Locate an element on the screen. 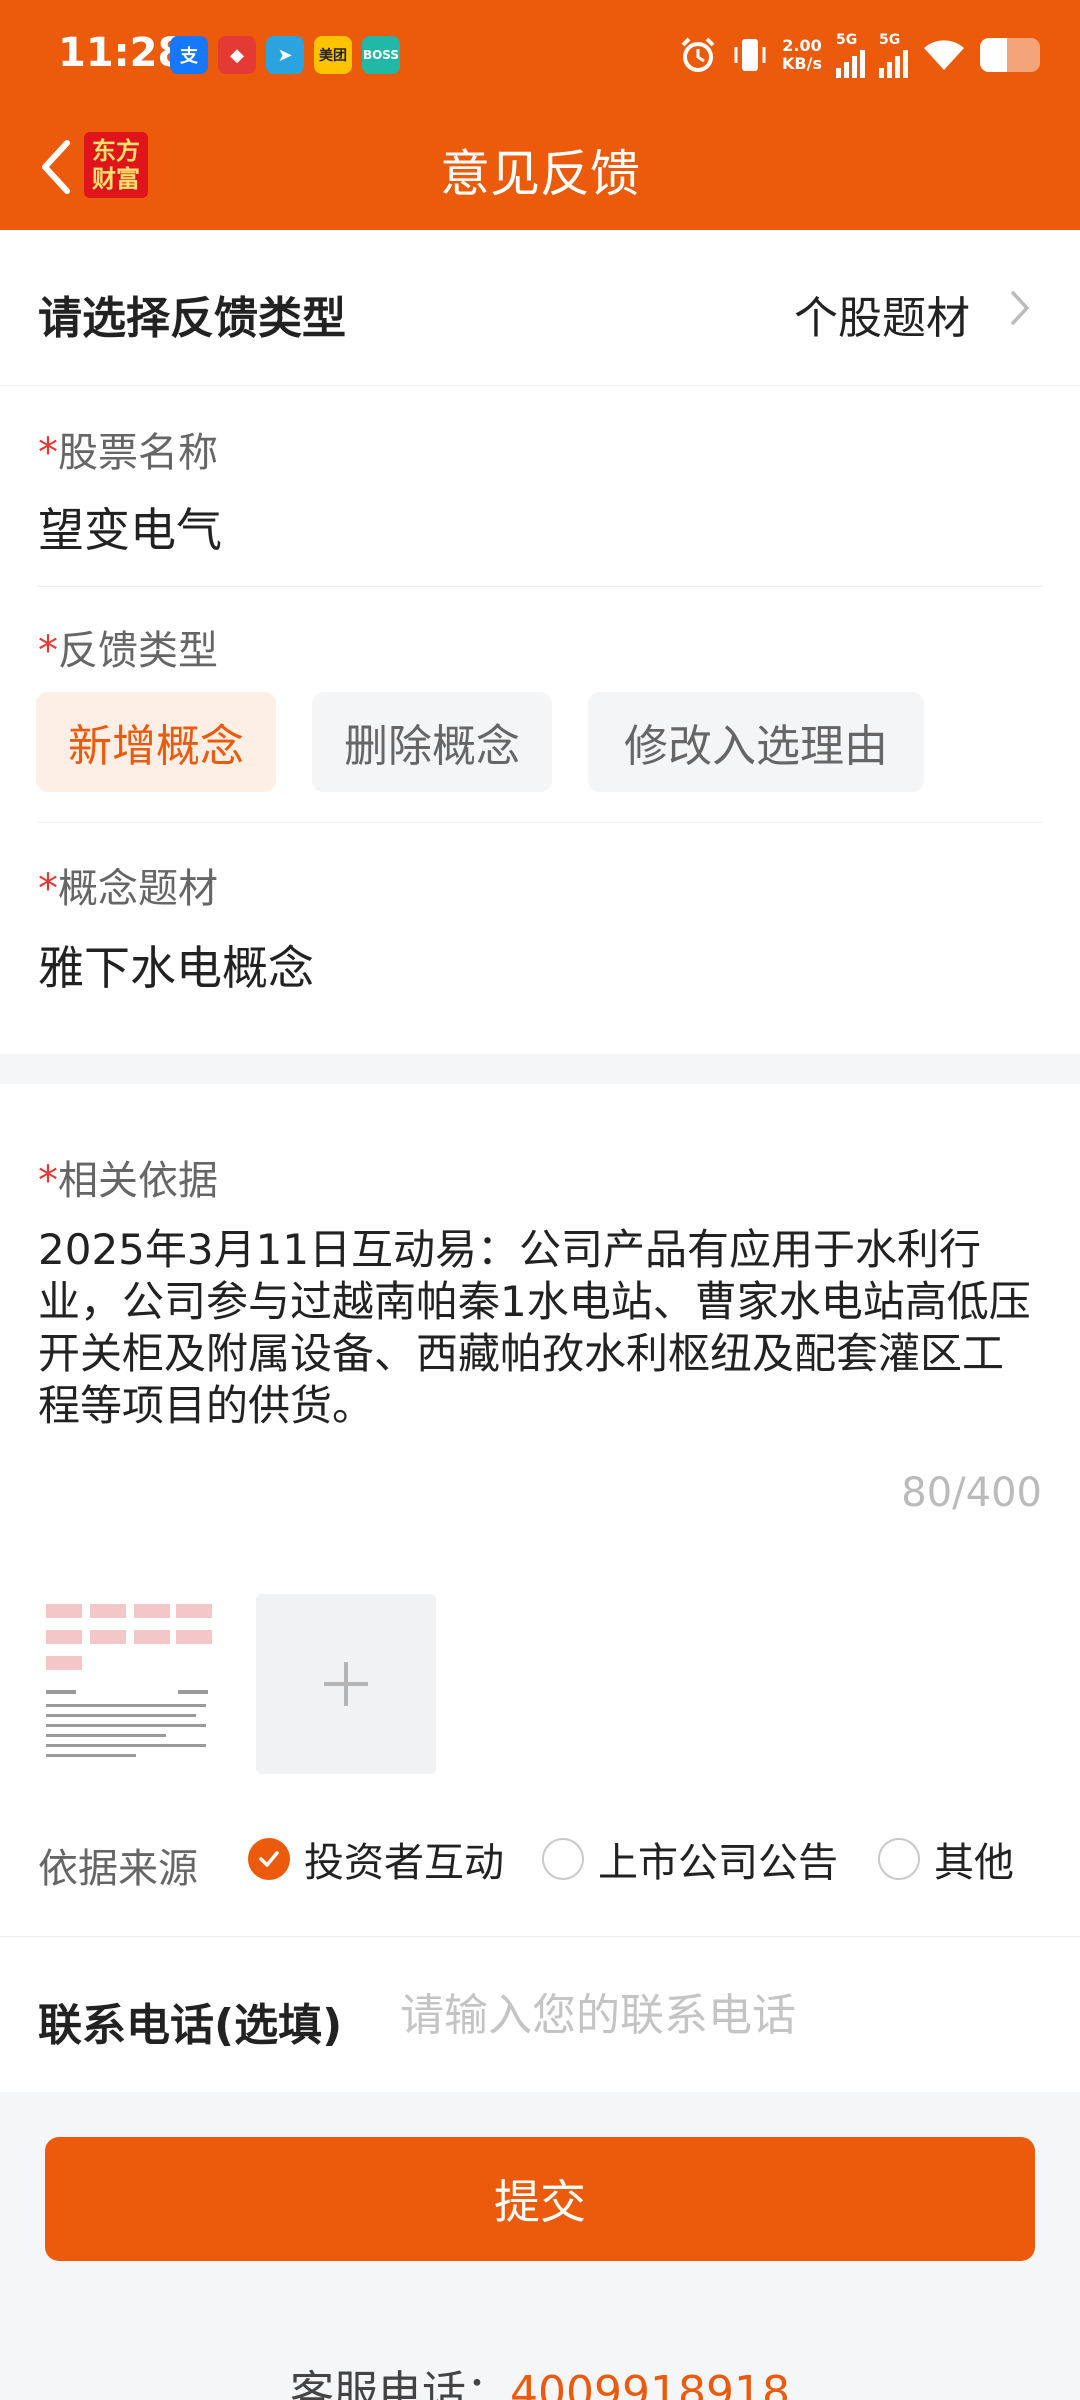  char-counter: 80/400 is located at coordinates (971, 1493).